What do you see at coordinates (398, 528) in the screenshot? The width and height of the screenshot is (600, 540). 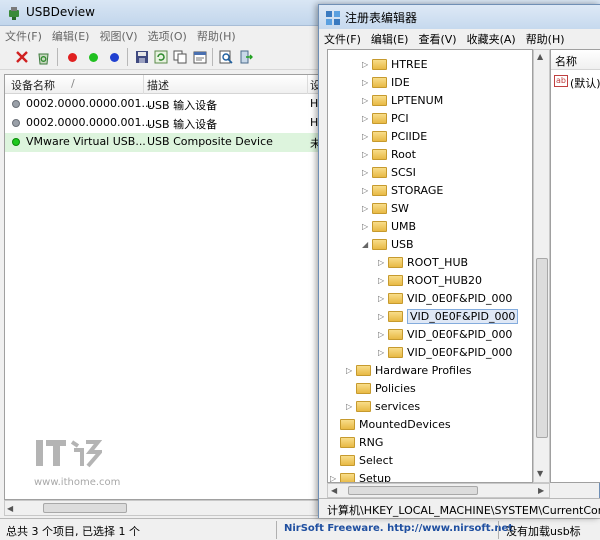 I see `nirsoft-link: NirSoft Freeware. http://www.nirsoft.net` at bounding box center [398, 528].